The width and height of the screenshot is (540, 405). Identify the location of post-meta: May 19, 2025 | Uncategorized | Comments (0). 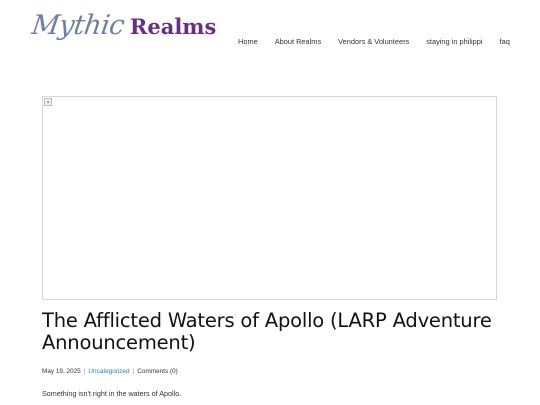
(110, 371).